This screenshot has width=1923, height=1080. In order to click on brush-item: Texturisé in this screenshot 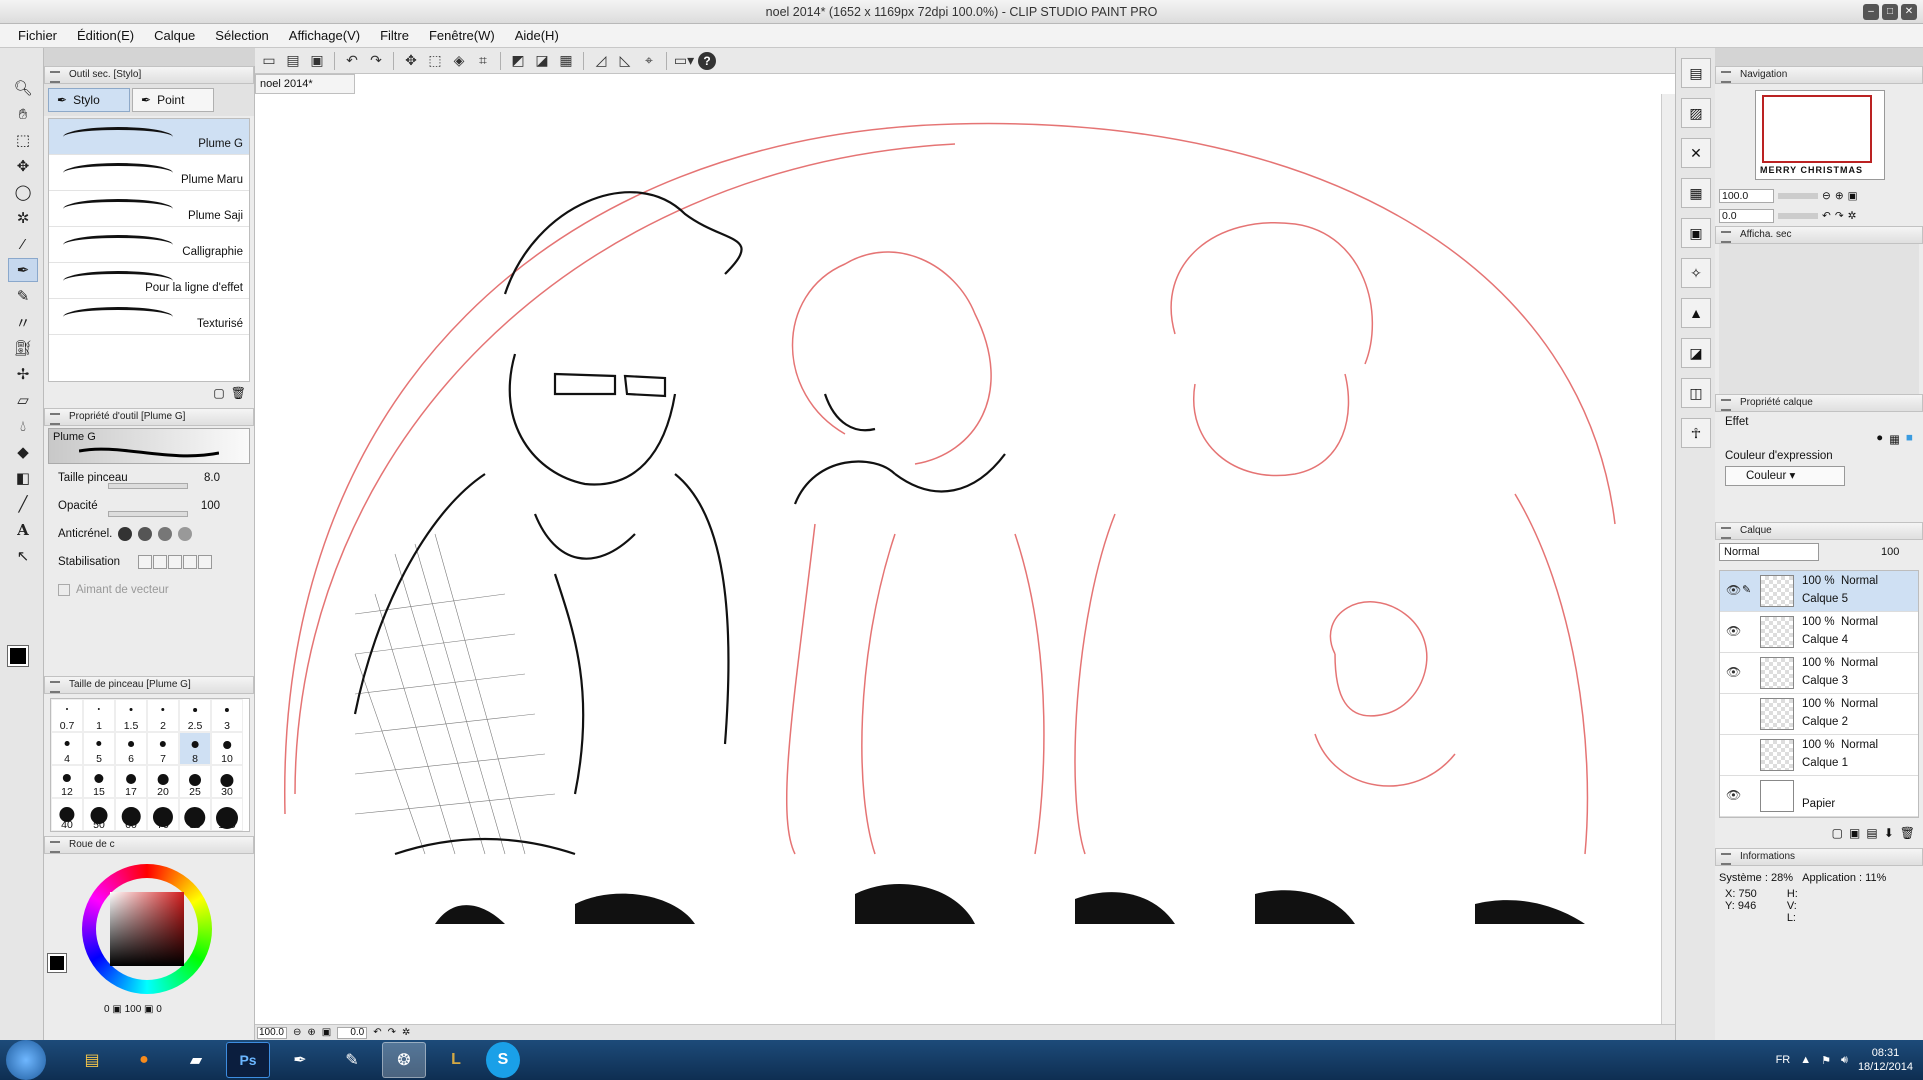, I will do `click(149, 317)`.